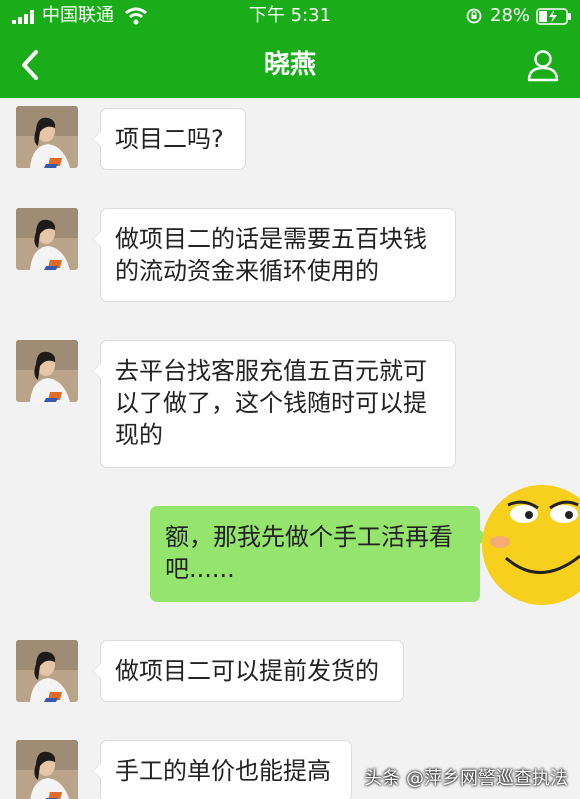 This screenshot has height=799, width=580. Describe the element at coordinates (222, 769) in the screenshot. I see `message-bubble-received: 手工的单价也能提高` at that location.